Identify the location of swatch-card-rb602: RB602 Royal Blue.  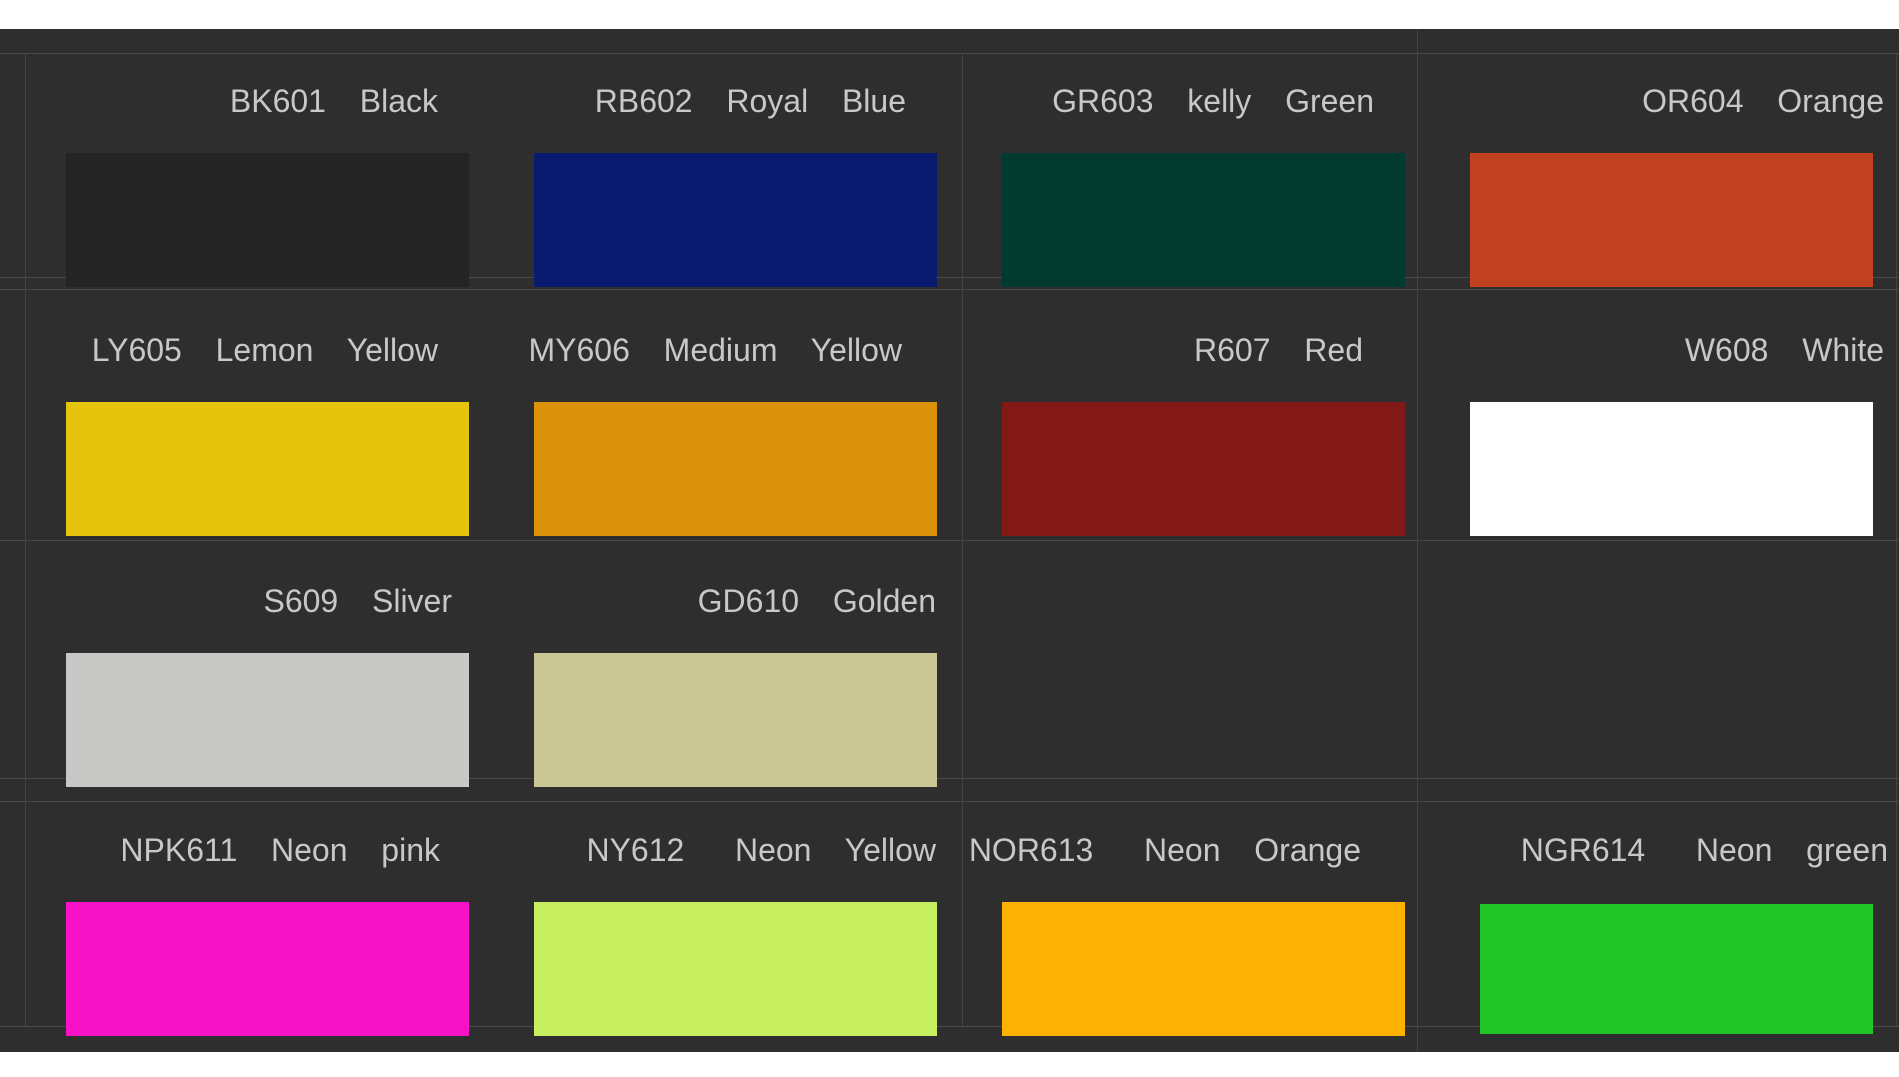
(702, 170).